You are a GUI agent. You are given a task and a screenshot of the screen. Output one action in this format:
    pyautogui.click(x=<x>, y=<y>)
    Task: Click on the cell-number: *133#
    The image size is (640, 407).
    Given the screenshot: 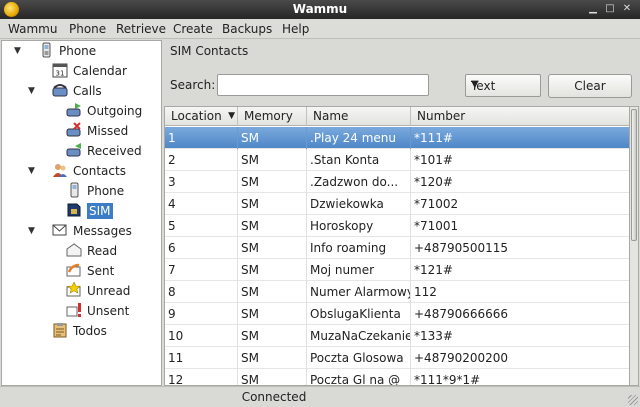 What is the action you would take?
    pyautogui.click(x=520, y=336)
    